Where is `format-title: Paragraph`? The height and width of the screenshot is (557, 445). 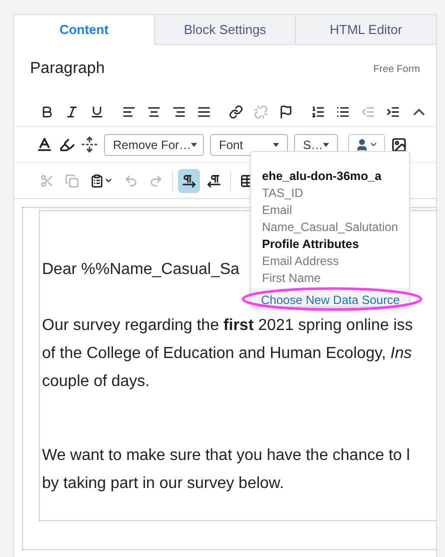 format-title: Paragraph is located at coordinates (67, 69).